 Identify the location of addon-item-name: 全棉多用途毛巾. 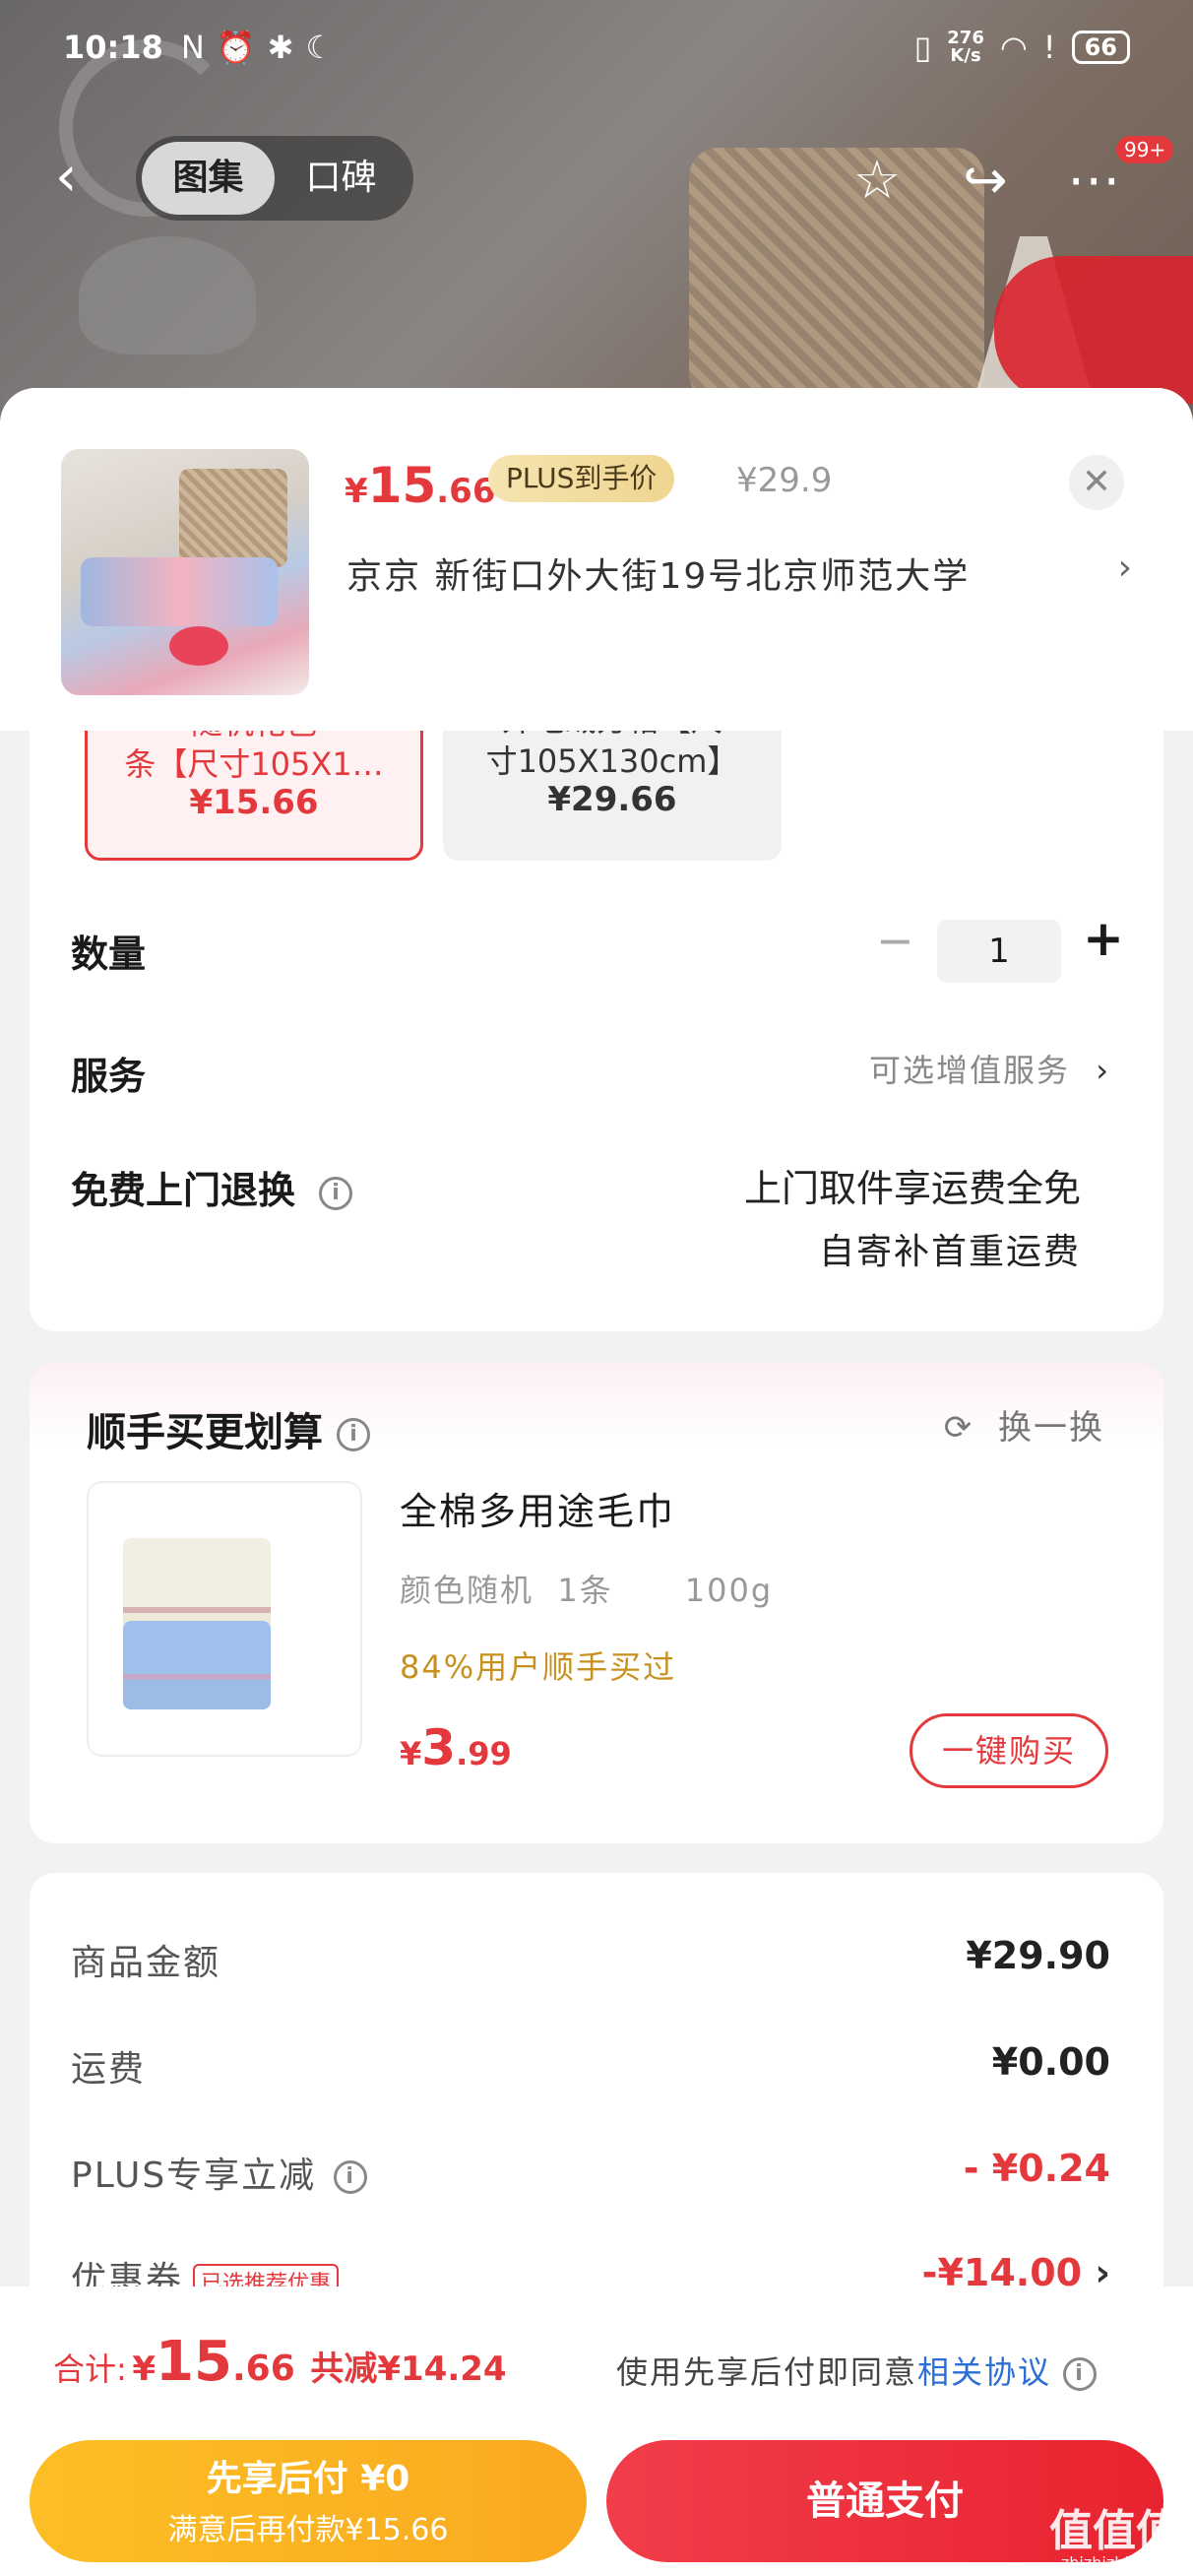
(537, 1508).